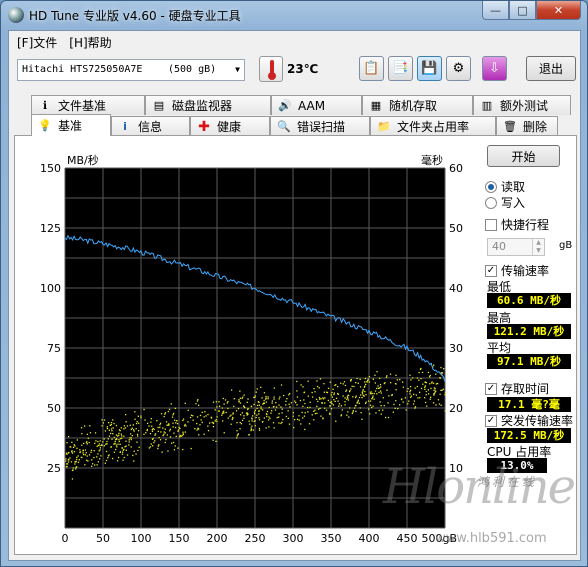 The width and height of the screenshot is (588, 567). I want to click on tab-file-benchmark: ℹ 文件基准, so click(88, 105).